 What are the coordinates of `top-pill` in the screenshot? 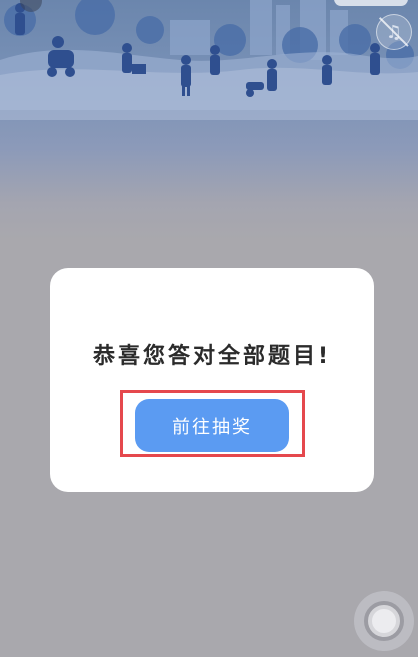 It's located at (371, 3).